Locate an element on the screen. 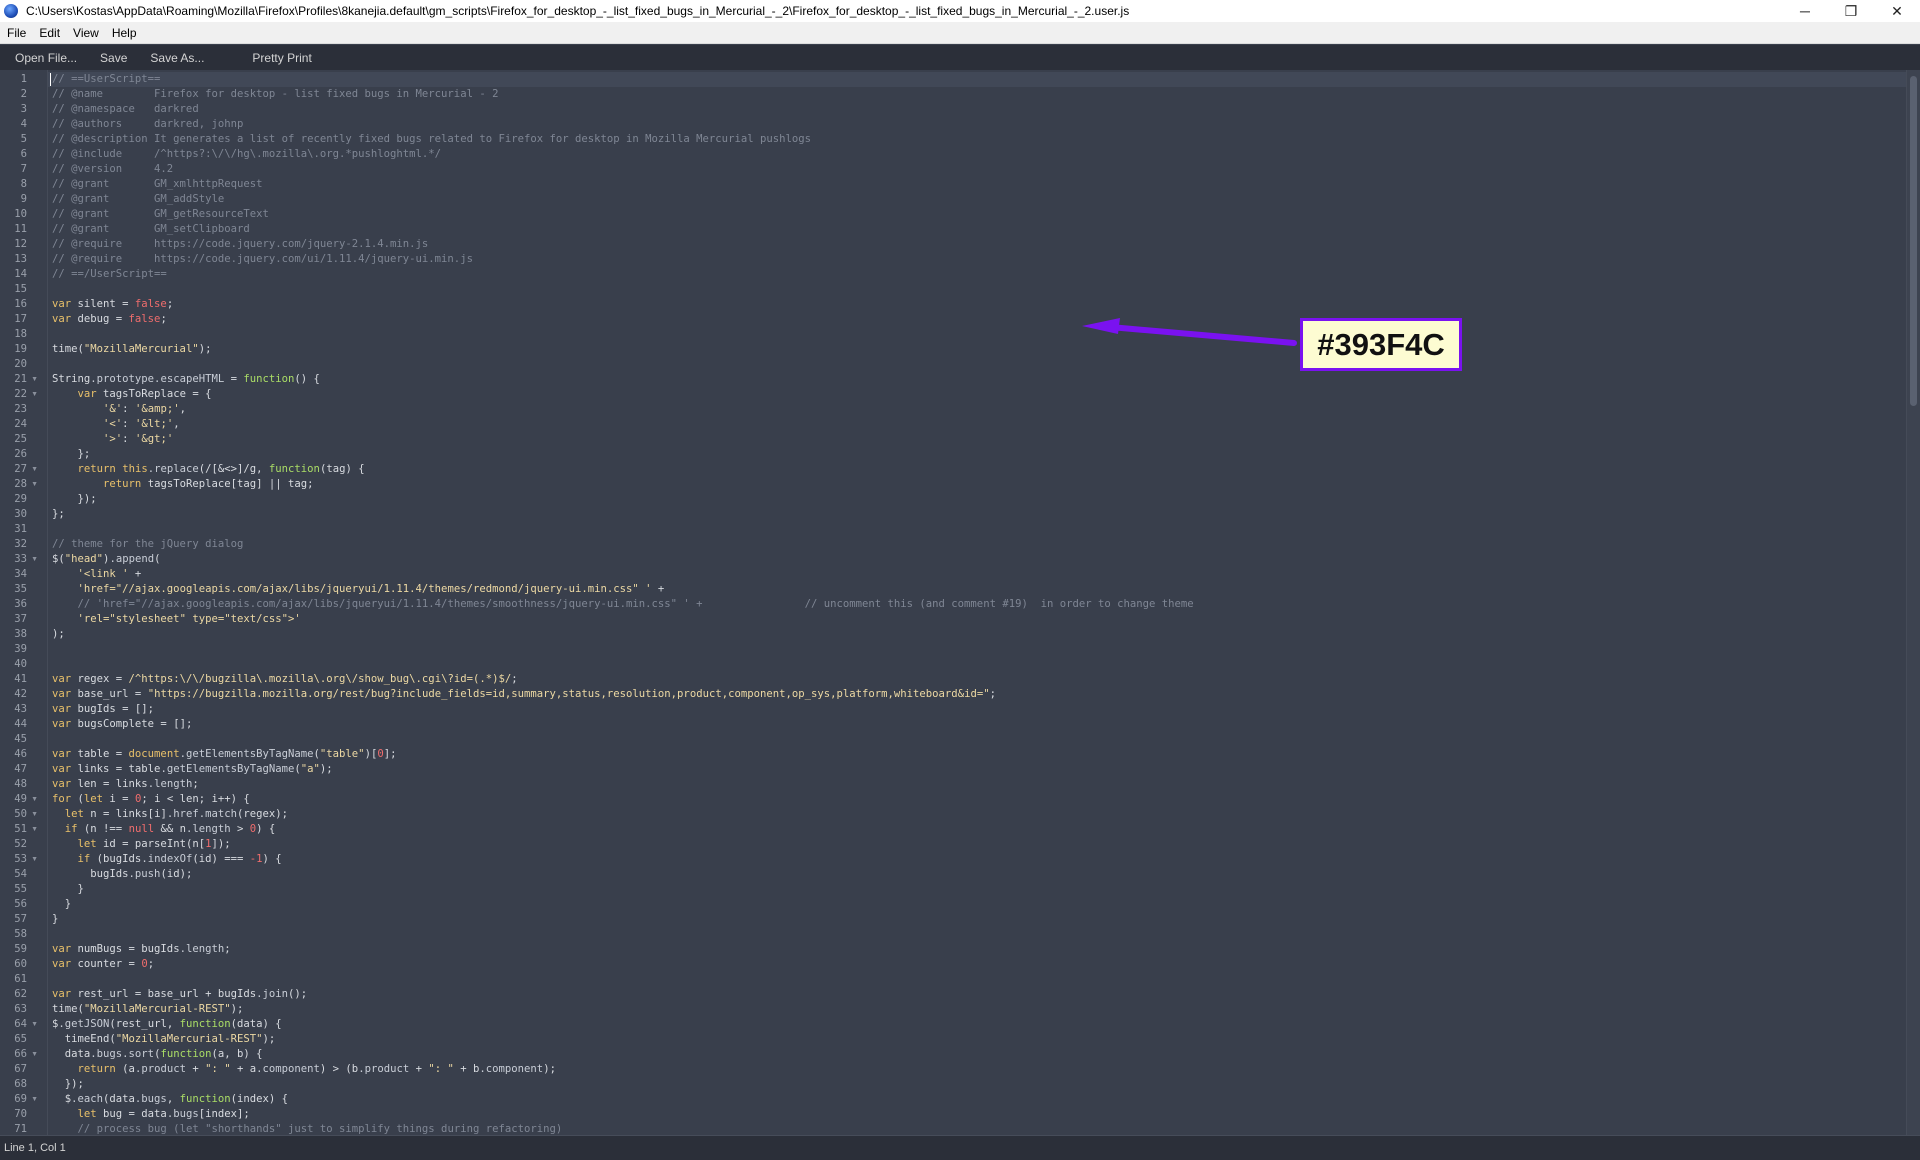 This screenshot has height=1160, width=1920. line-number: 23 is located at coordinates (20, 409).